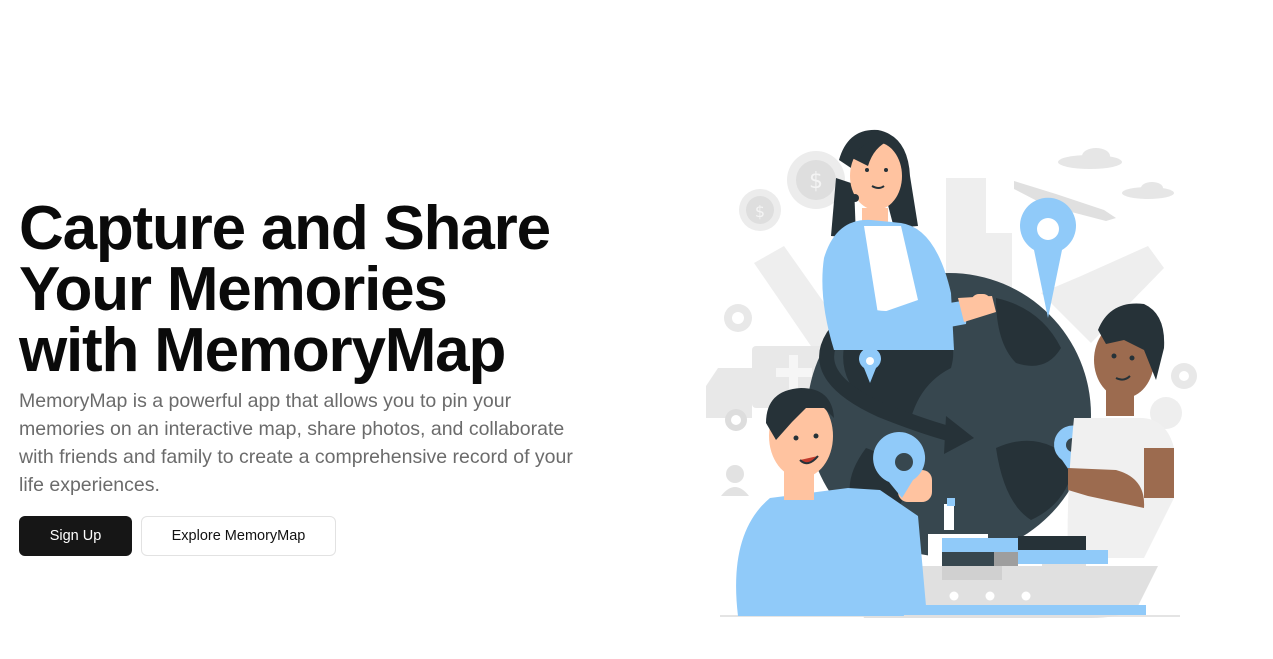 This screenshot has height=659, width=1273. I want to click on user-icon, so click(735, 480).